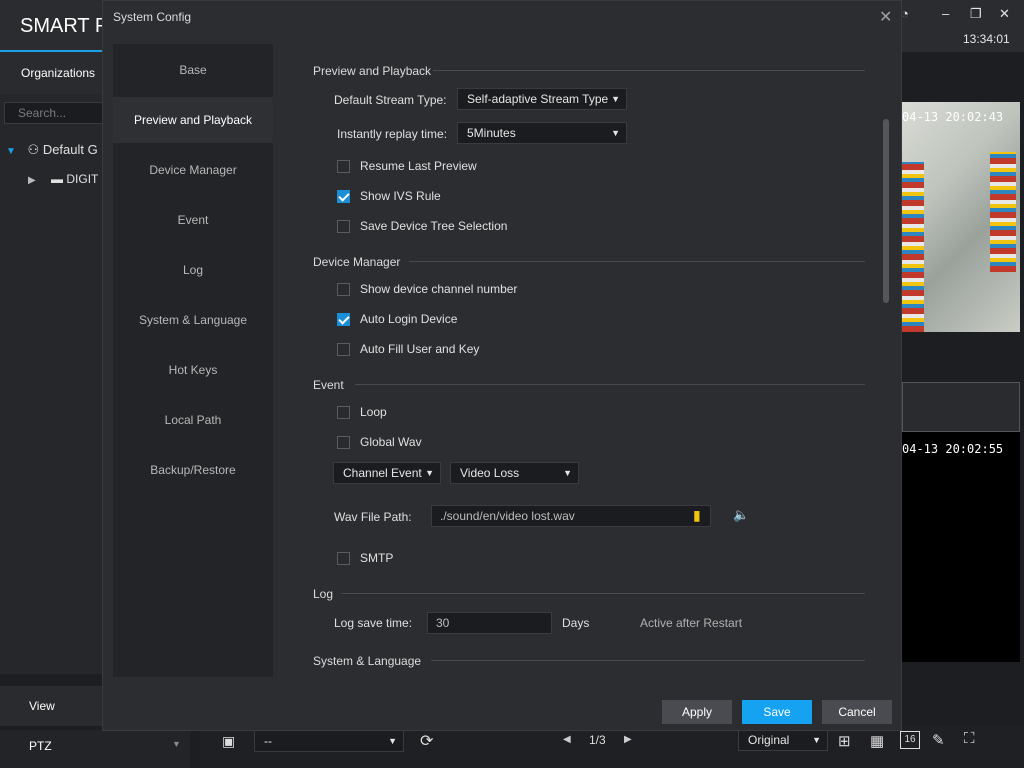  What do you see at coordinates (489, 623) in the screenshot?
I see `log-save-input: 30` at bounding box center [489, 623].